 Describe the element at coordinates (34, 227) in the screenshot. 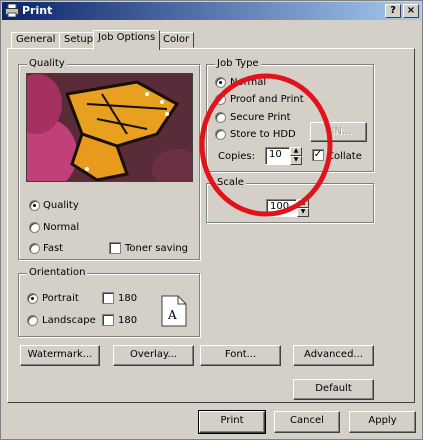

I see `quality-radio-normal` at that location.